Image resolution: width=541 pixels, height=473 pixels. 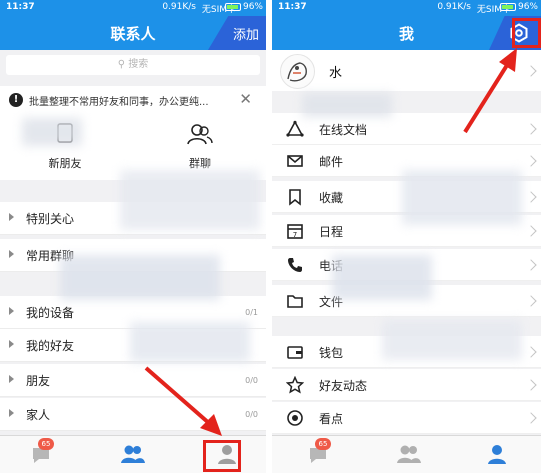 I want to click on group-name: 朋友, so click(x=38, y=381).